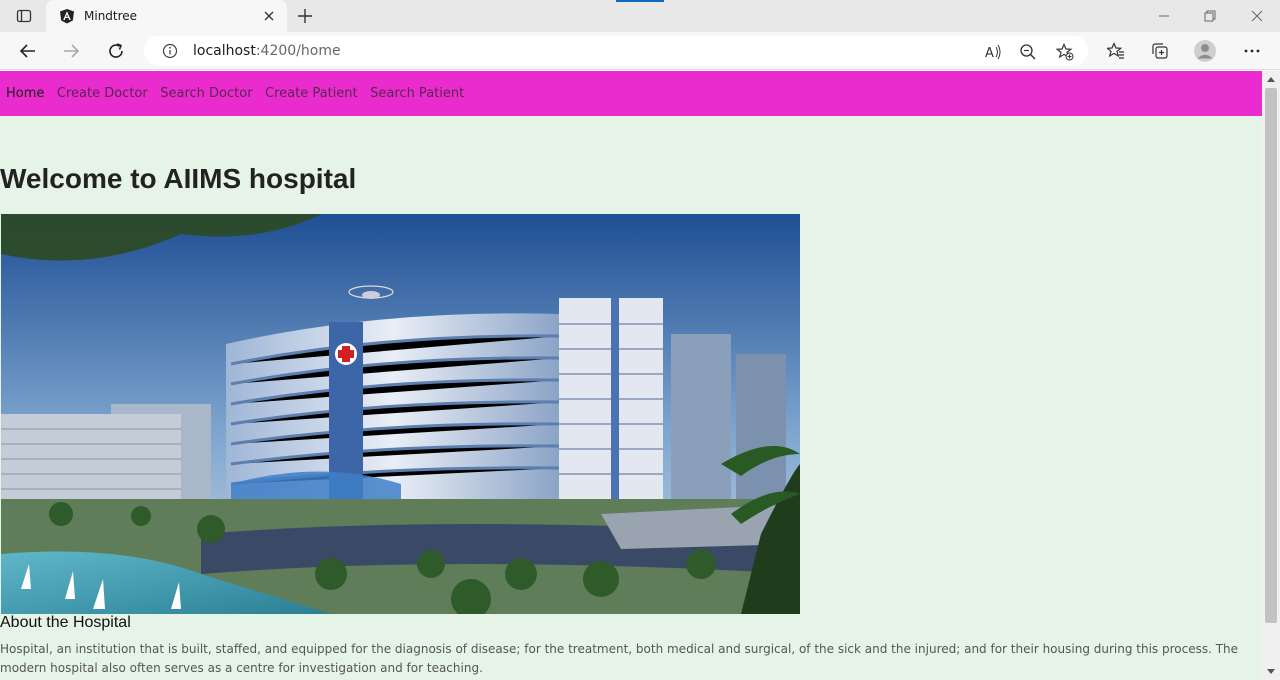 The height and width of the screenshot is (680, 1280). What do you see at coordinates (224, 51) in the screenshot?
I see `url-host: localhost` at bounding box center [224, 51].